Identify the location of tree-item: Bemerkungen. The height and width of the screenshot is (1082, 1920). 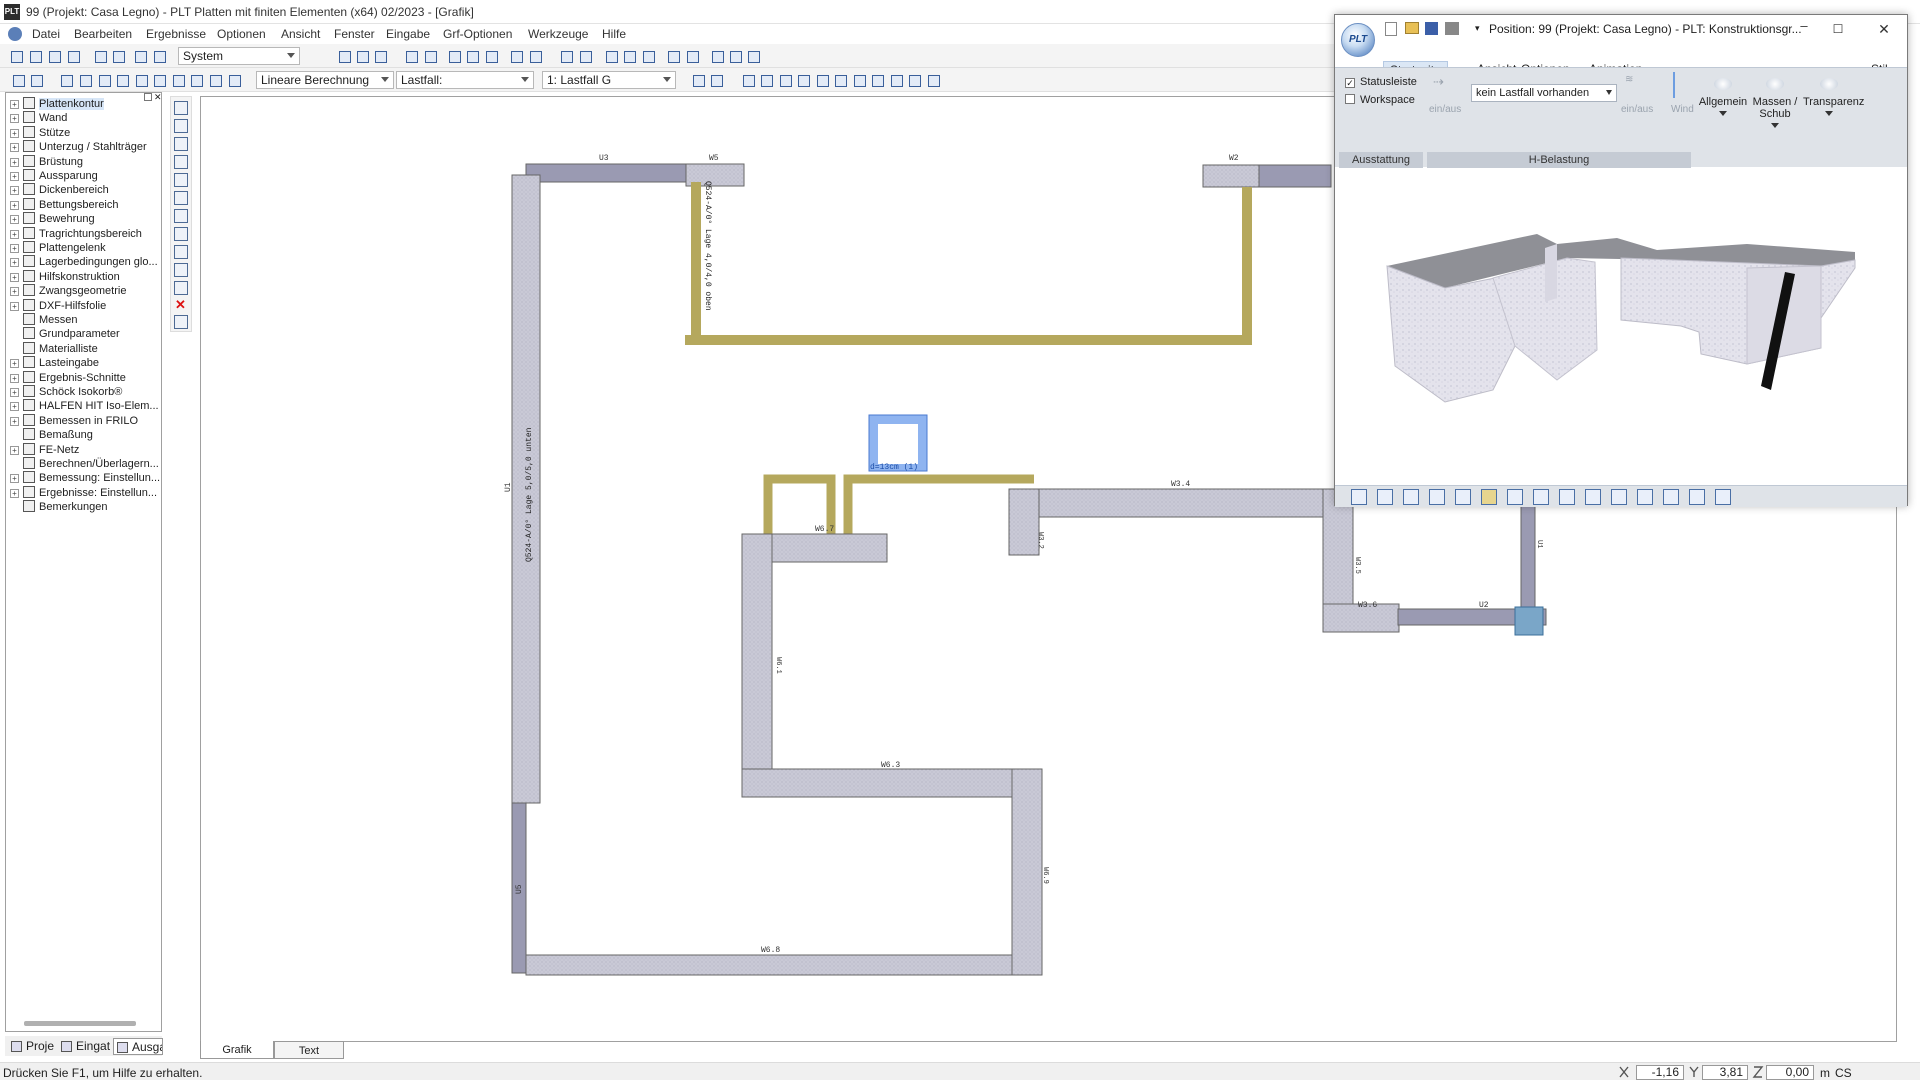
(59, 507).